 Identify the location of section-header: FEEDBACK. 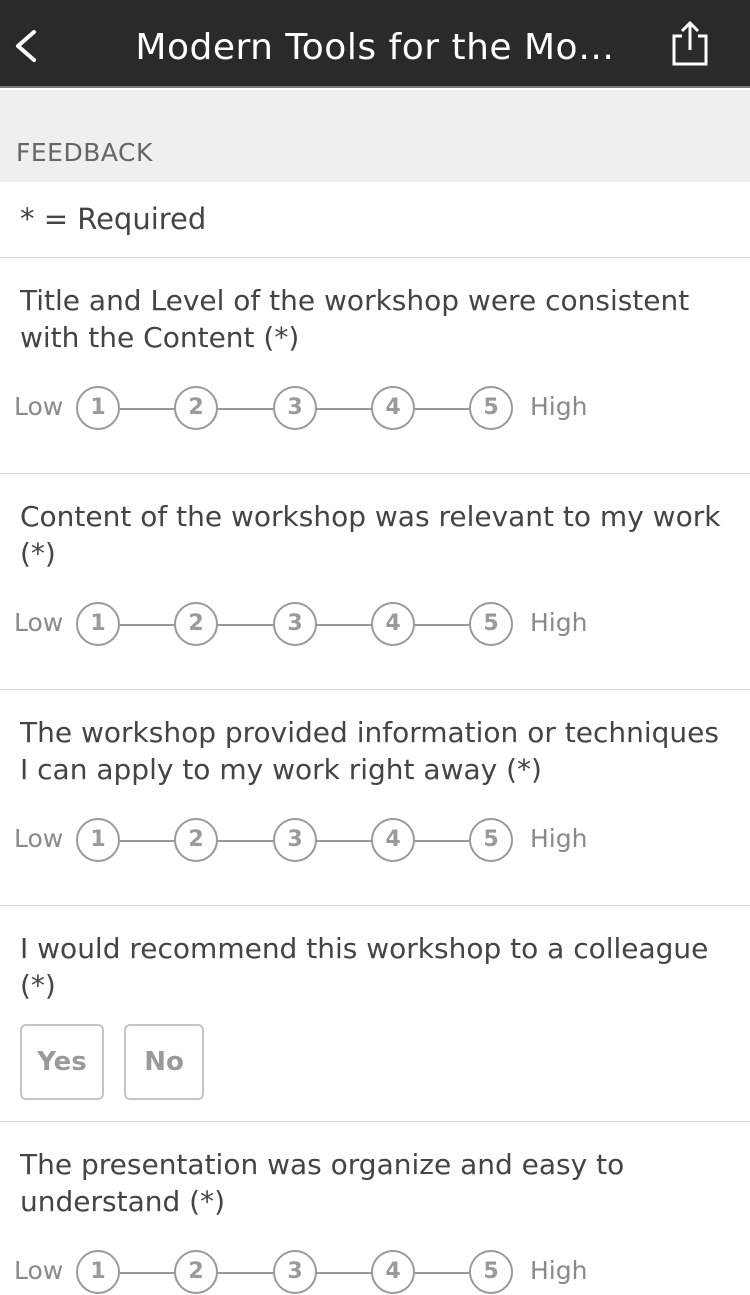
(375, 136).